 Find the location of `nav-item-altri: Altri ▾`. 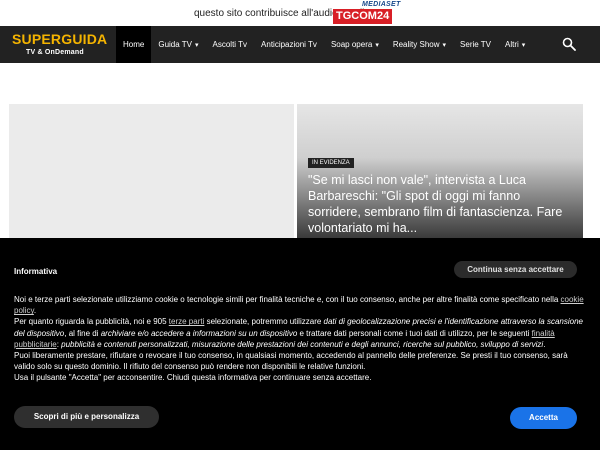

nav-item-altri: Altri ▾ is located at coordinates (515, 44).